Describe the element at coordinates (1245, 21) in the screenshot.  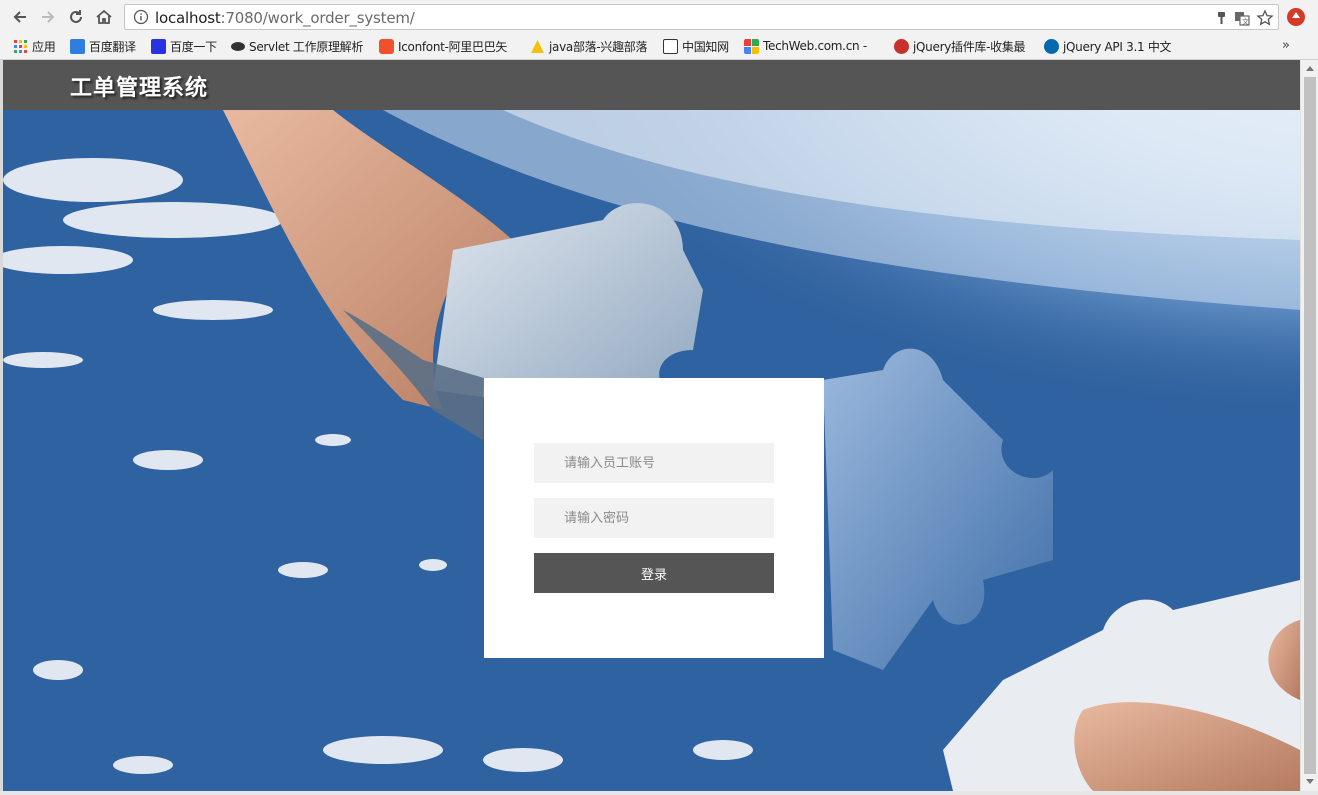
I see `svg-text: 文` at that location.